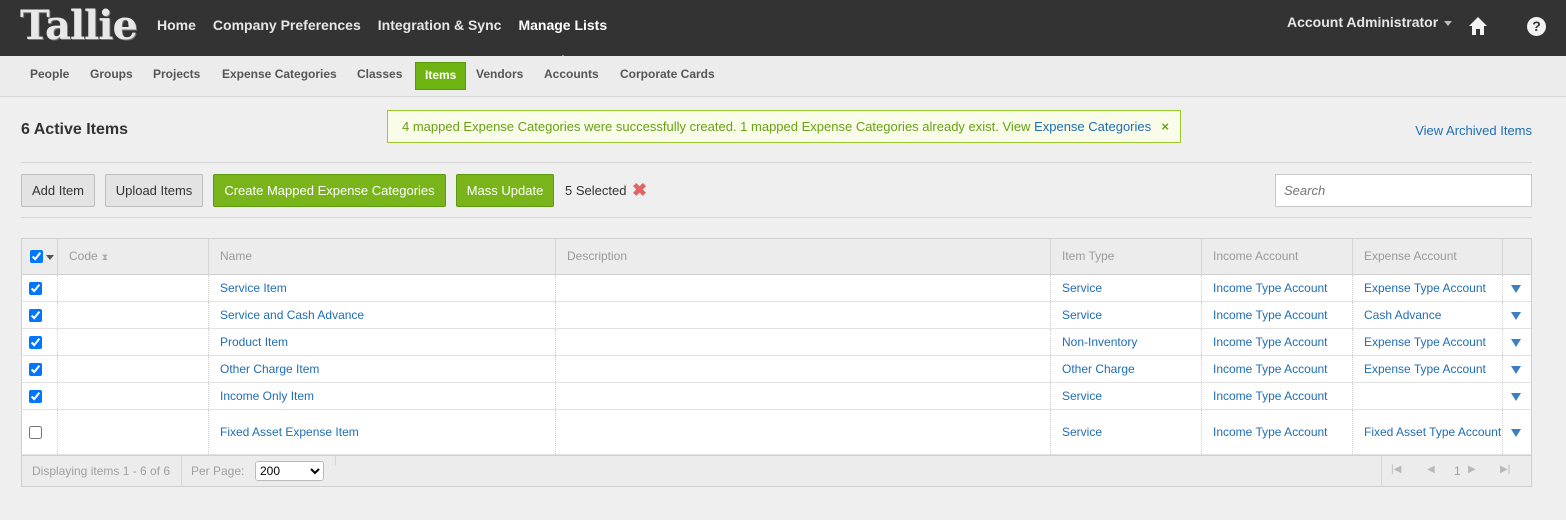 Image resolution: width=1566 pixels, height=520 pixels. What do you see at coordinates (289, 471) in the screenshot?
I see `per-page-select: 200` at bounding box center [289, 471].